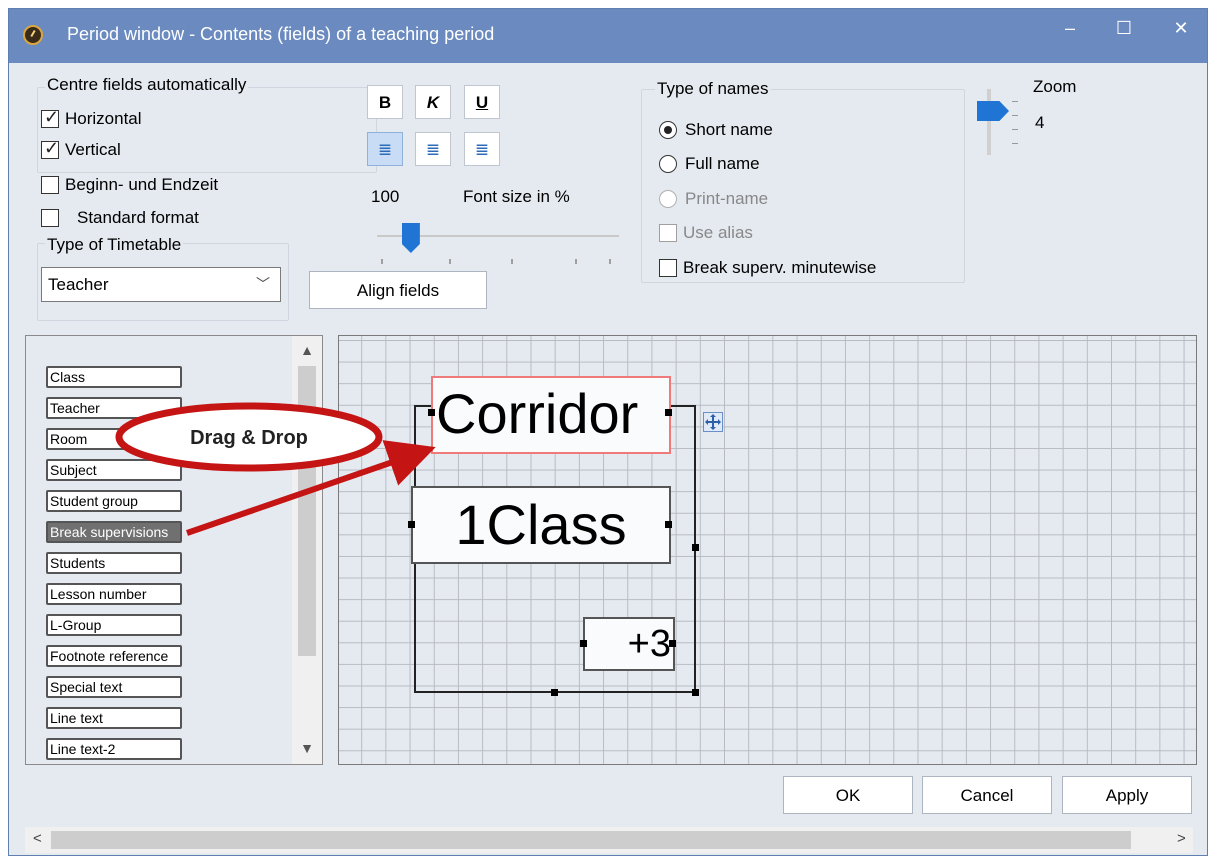  What do you see at coordinates (249, 438) in the screenshot?
I see `drag-drop-text: Drag & Drop` at bounding box center [249, 438].